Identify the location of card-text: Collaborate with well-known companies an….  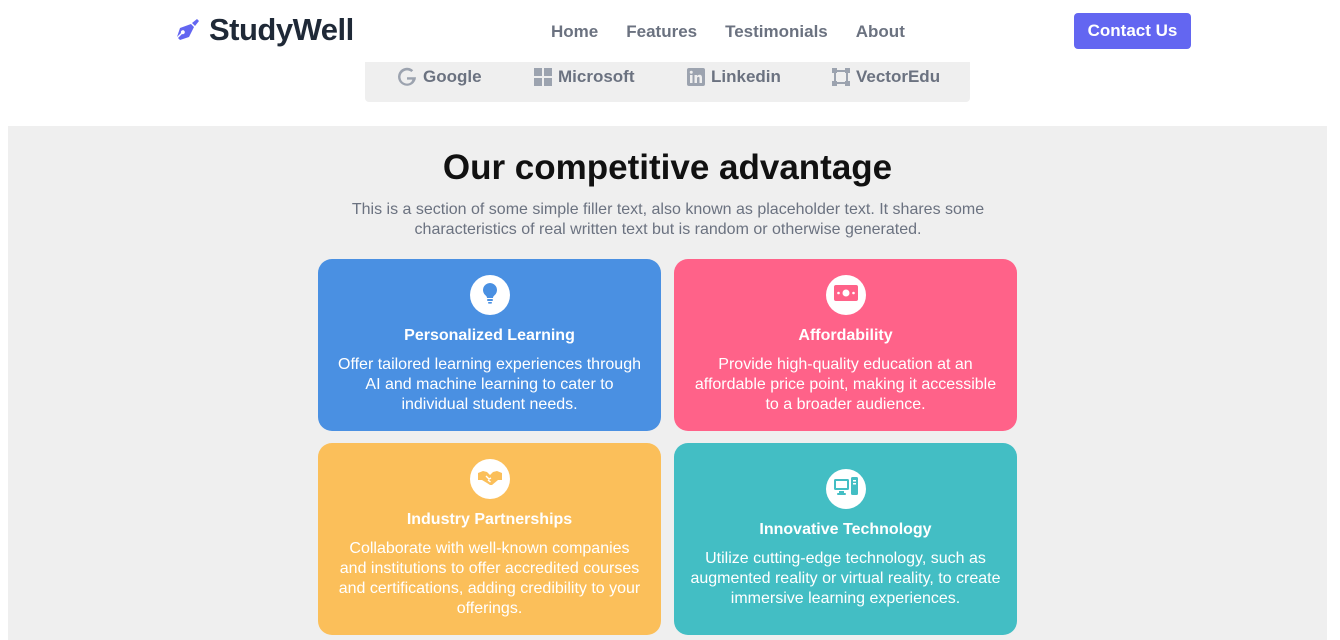
(489, 578).